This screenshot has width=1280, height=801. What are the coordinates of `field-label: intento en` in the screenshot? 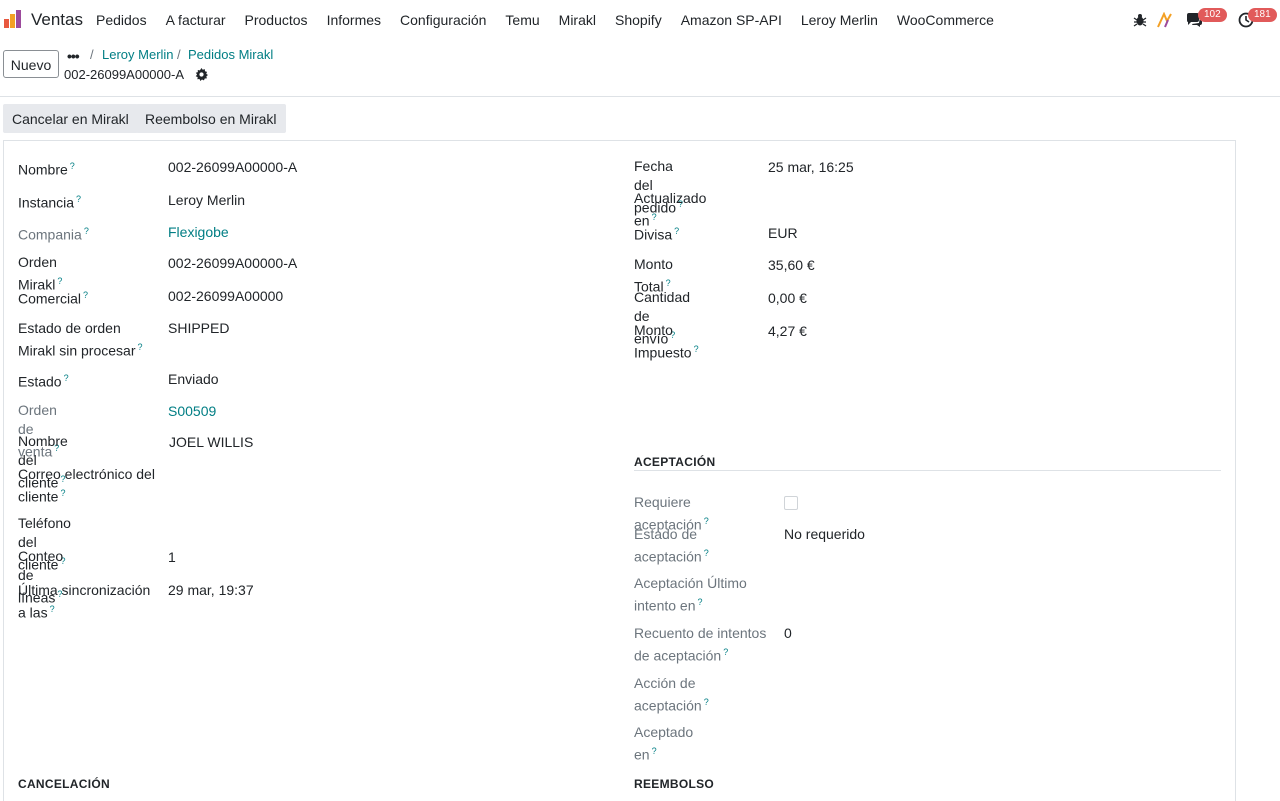 It's located at (665, 605).